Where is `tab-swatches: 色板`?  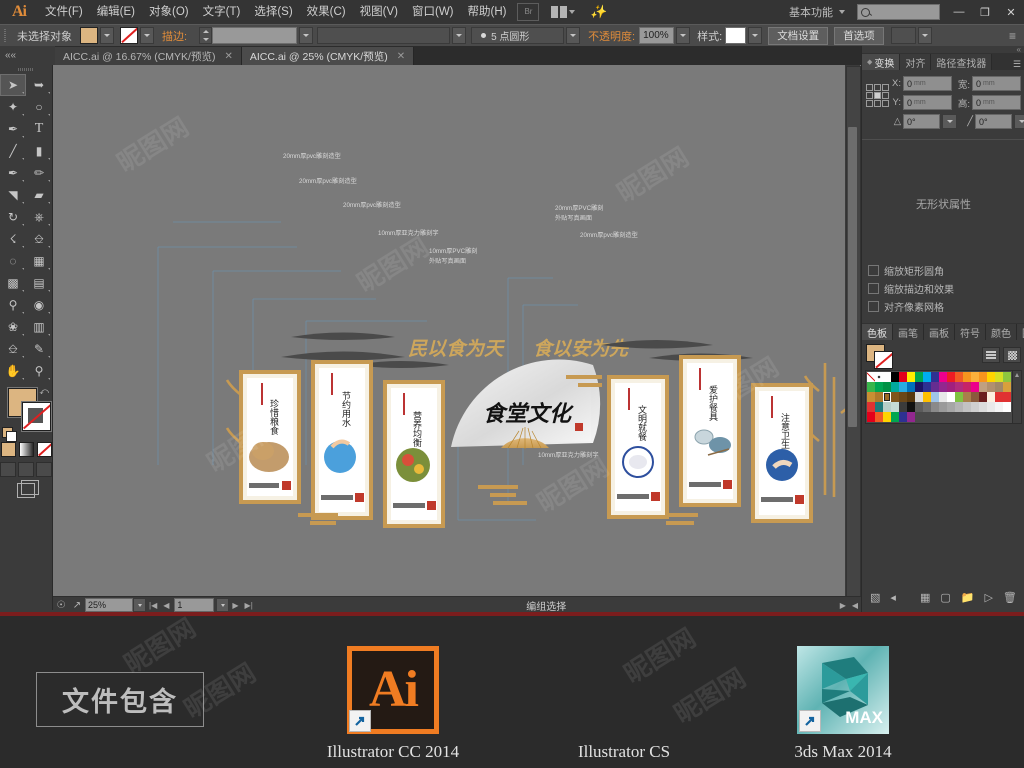
tab-swatches: 色板 is located at coordinates (877, 332).